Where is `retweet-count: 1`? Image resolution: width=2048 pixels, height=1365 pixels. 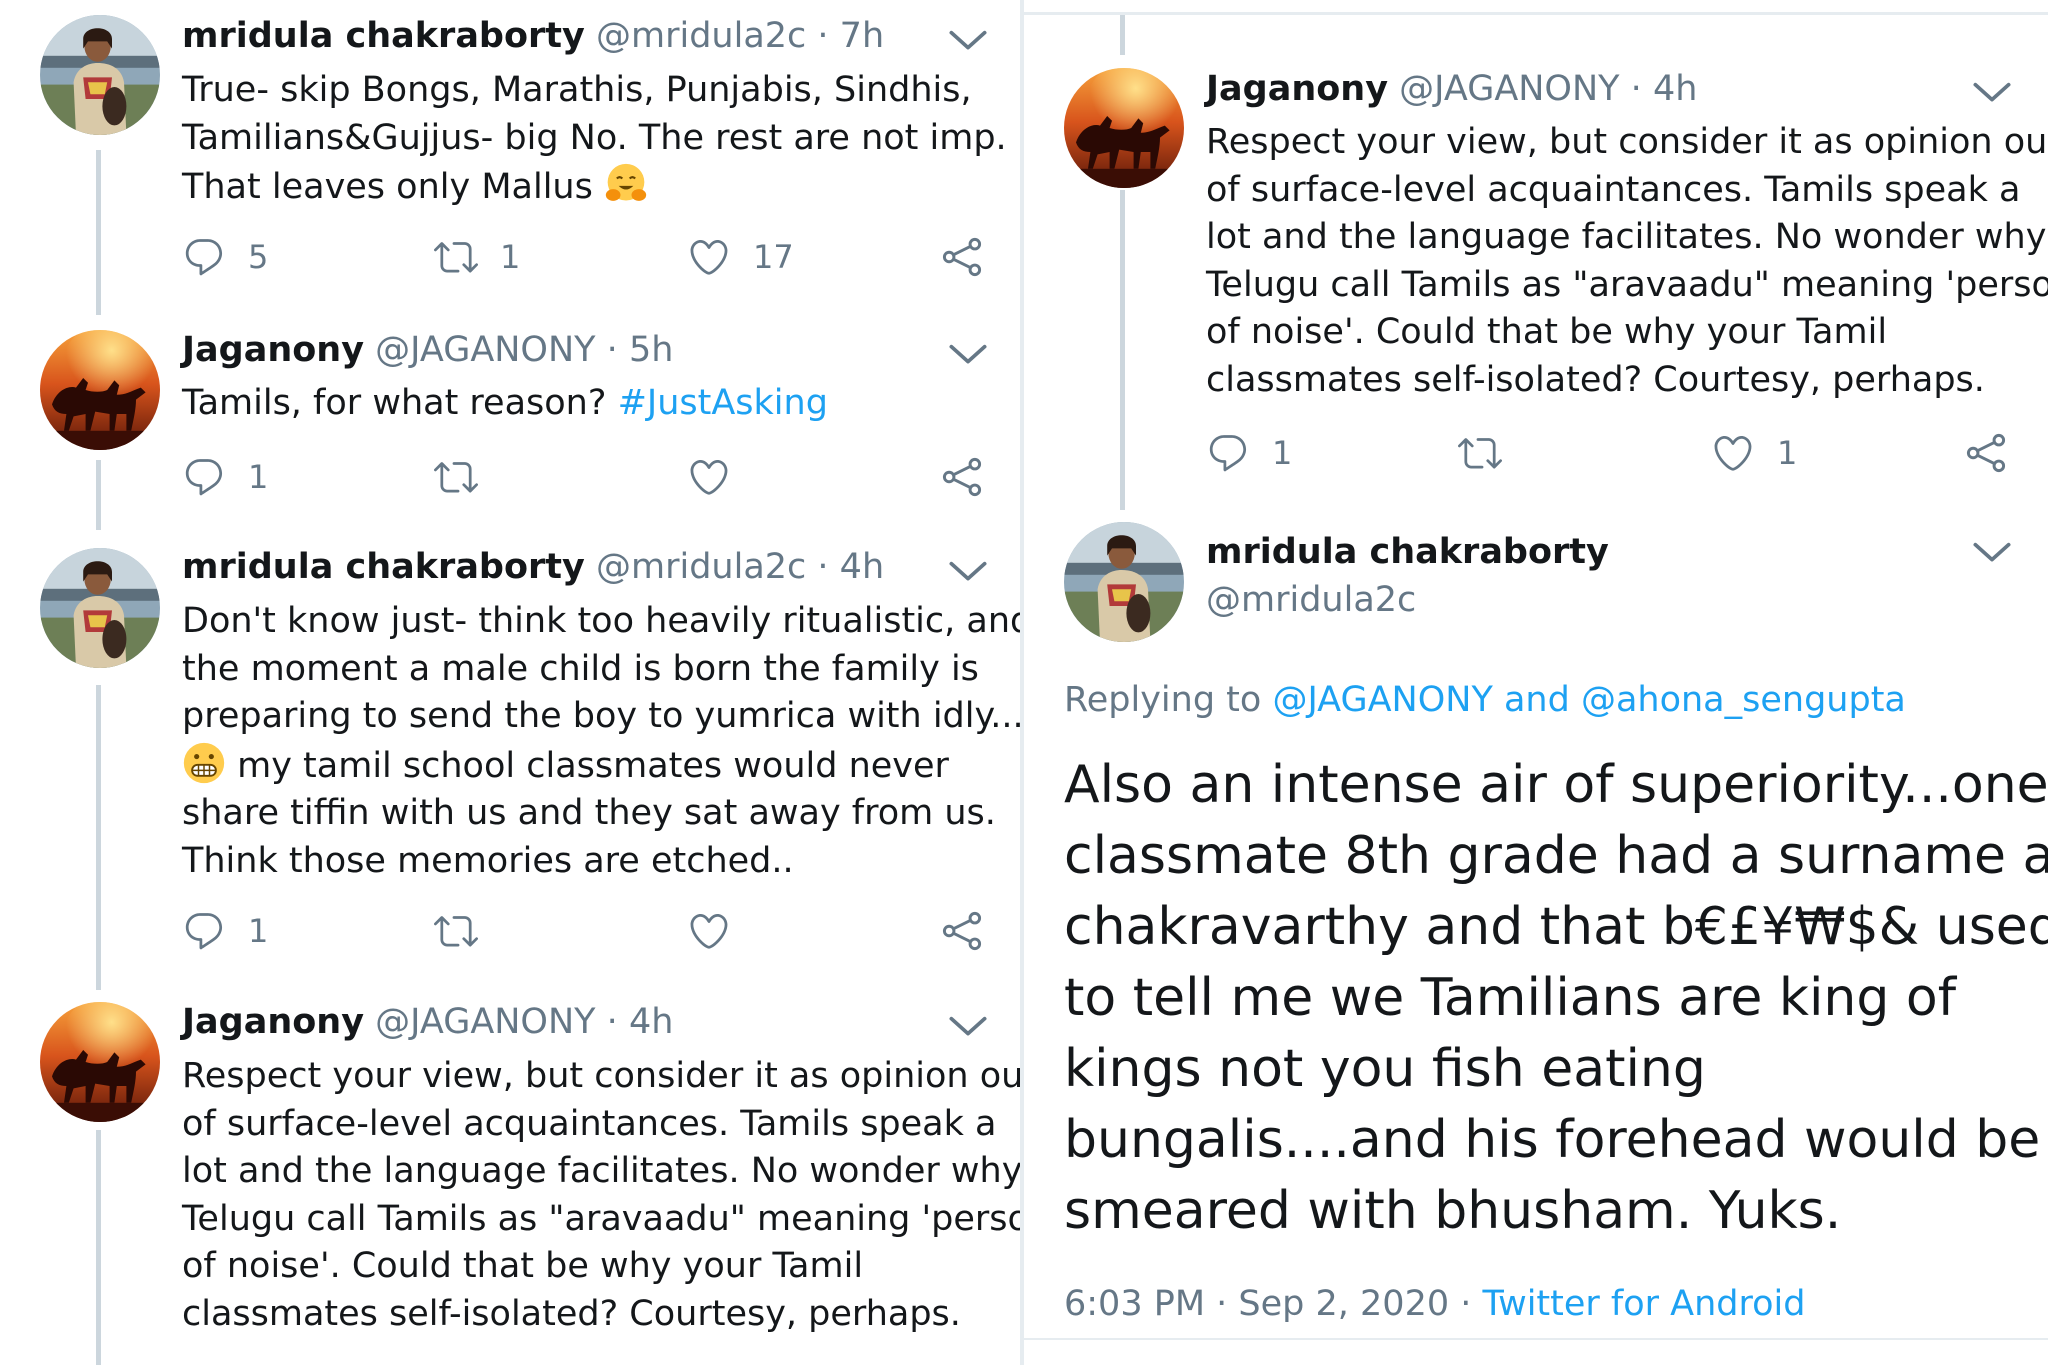
retweet-count: 1 is located at coordinates (510, 257).